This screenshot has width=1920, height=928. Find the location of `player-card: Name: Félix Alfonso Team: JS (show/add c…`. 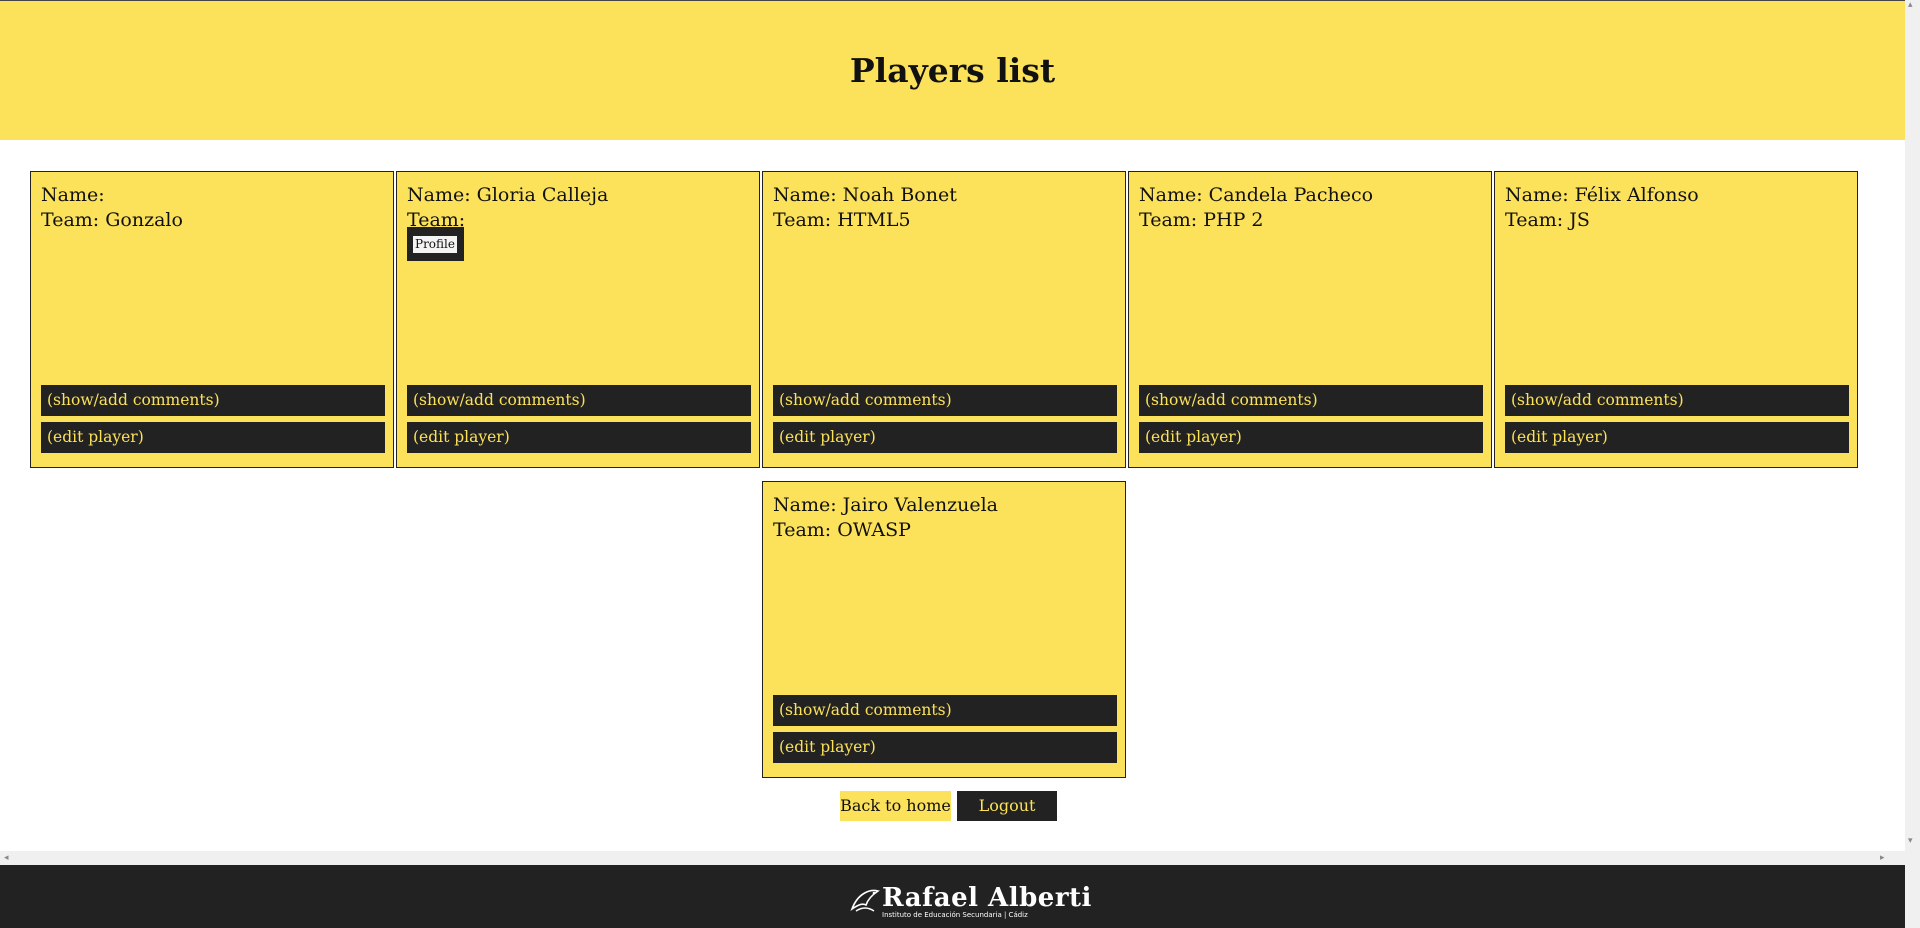

player-card: Name: Félix Alfonso Team: JS (show/add c… is located at coordinates (1676, 319).